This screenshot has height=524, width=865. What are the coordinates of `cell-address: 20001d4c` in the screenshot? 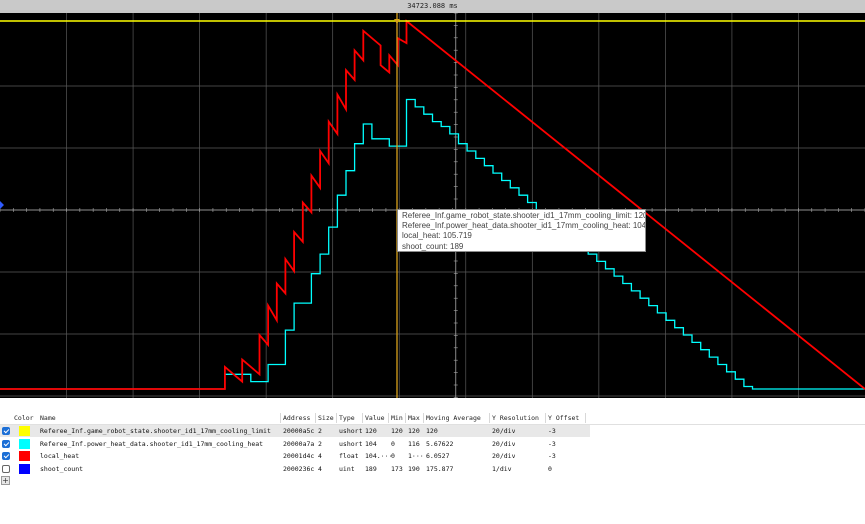 It's located at (299, 456).